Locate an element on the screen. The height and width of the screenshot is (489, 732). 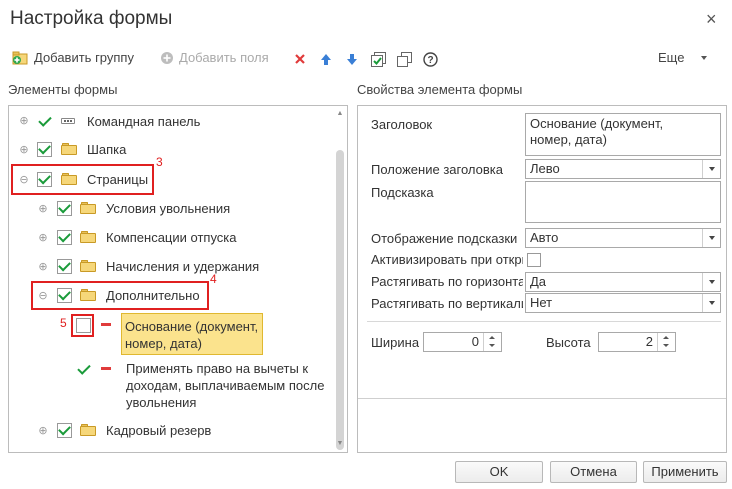
left-panel-title: Элементы формы is located at coordinates (63, 89).